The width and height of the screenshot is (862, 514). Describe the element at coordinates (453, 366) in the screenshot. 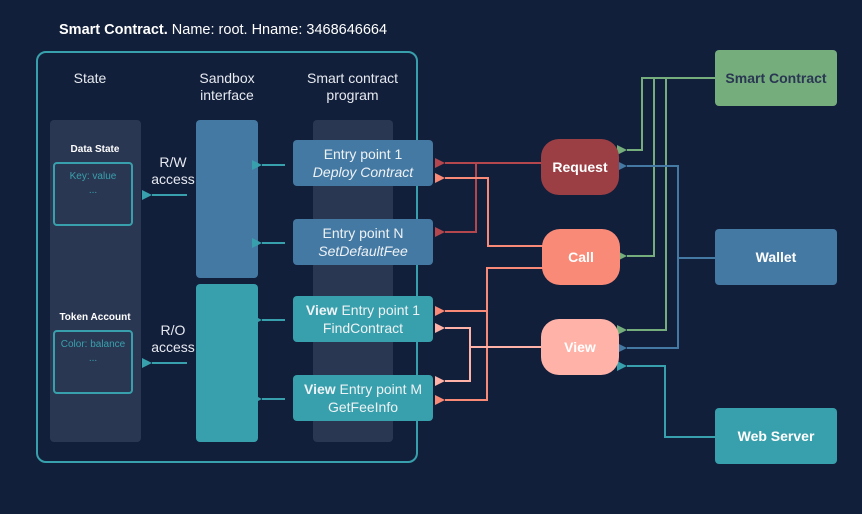

I see `view-line-viewm` at that location.